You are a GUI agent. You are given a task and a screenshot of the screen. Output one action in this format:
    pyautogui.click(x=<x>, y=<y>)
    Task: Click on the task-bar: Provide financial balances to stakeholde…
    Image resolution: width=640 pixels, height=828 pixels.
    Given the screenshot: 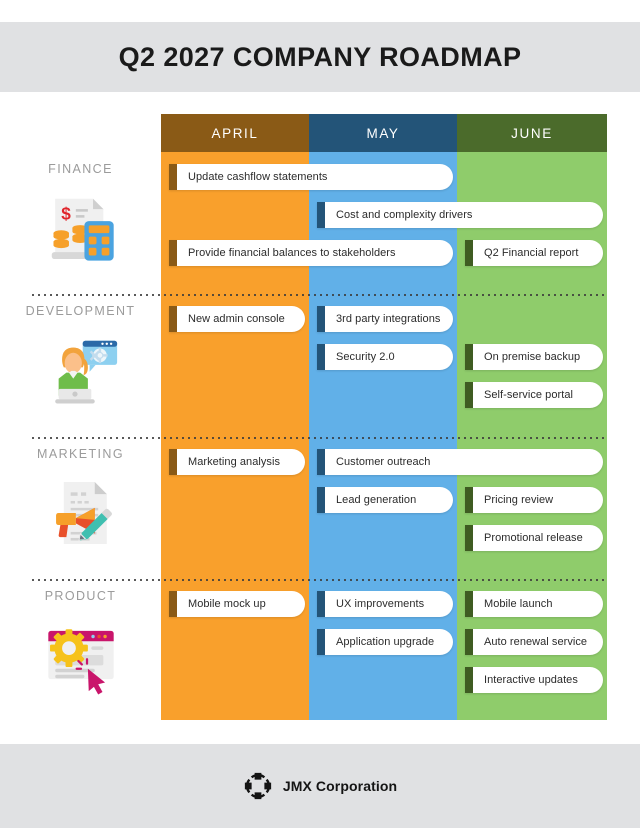 What is the action you would take?
    pyautogui.click(x=311, y=253)
    